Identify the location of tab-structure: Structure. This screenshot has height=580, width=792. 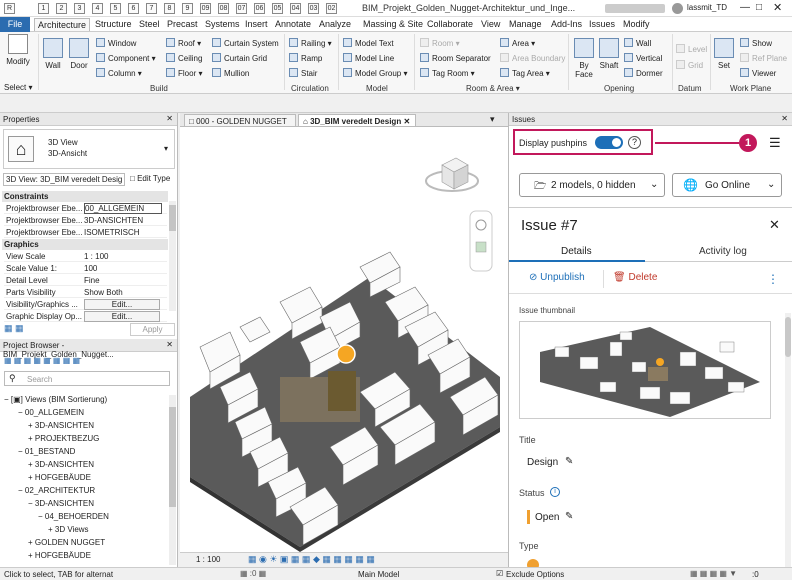
(113, 24).